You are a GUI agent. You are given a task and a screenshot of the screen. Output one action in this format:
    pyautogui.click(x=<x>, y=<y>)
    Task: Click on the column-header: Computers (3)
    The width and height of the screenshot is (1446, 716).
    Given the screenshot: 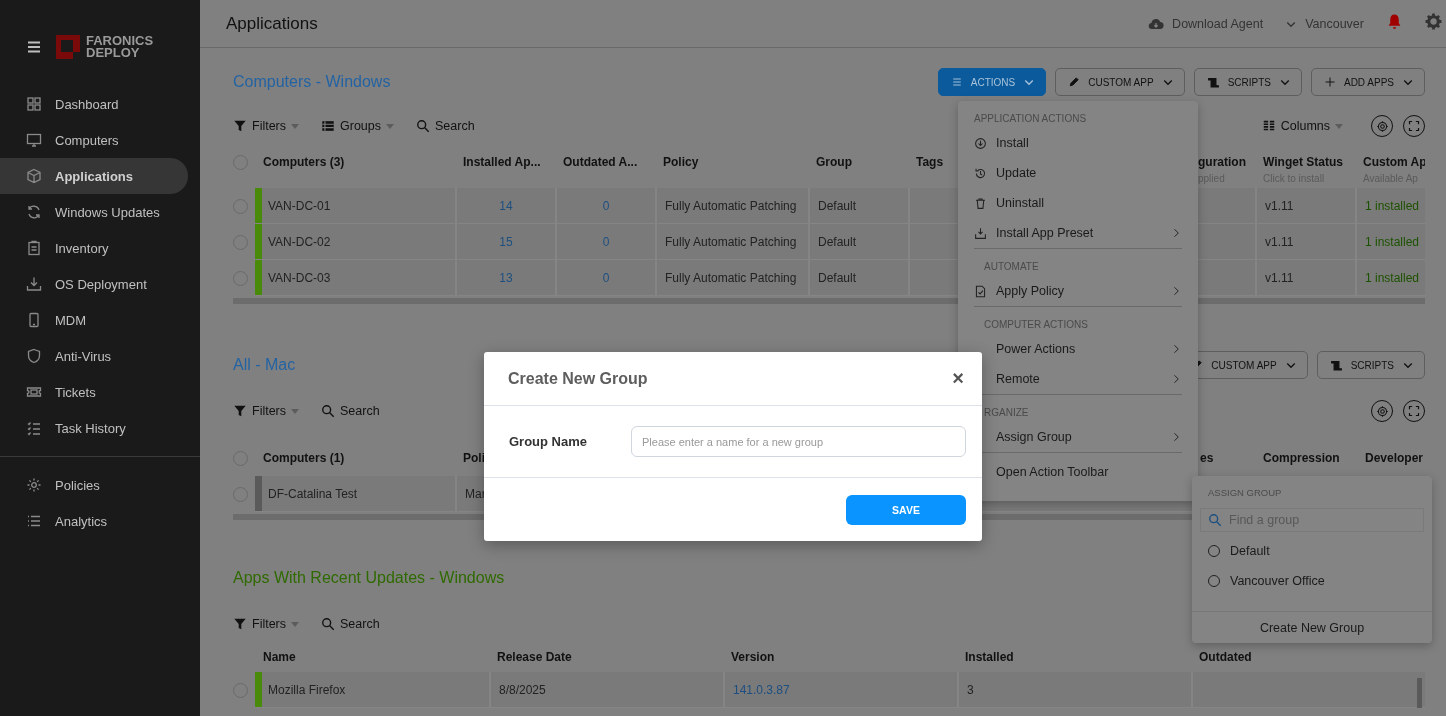 What is the action you would take?
    pyautogui.click(x=355, y=156)
    